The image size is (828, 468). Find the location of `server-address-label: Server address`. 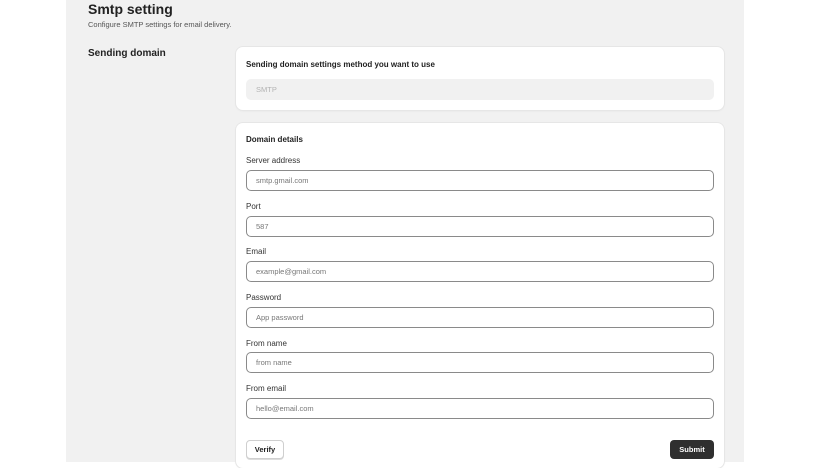

server-address-label: Server address is located at coordinates (273, 160).